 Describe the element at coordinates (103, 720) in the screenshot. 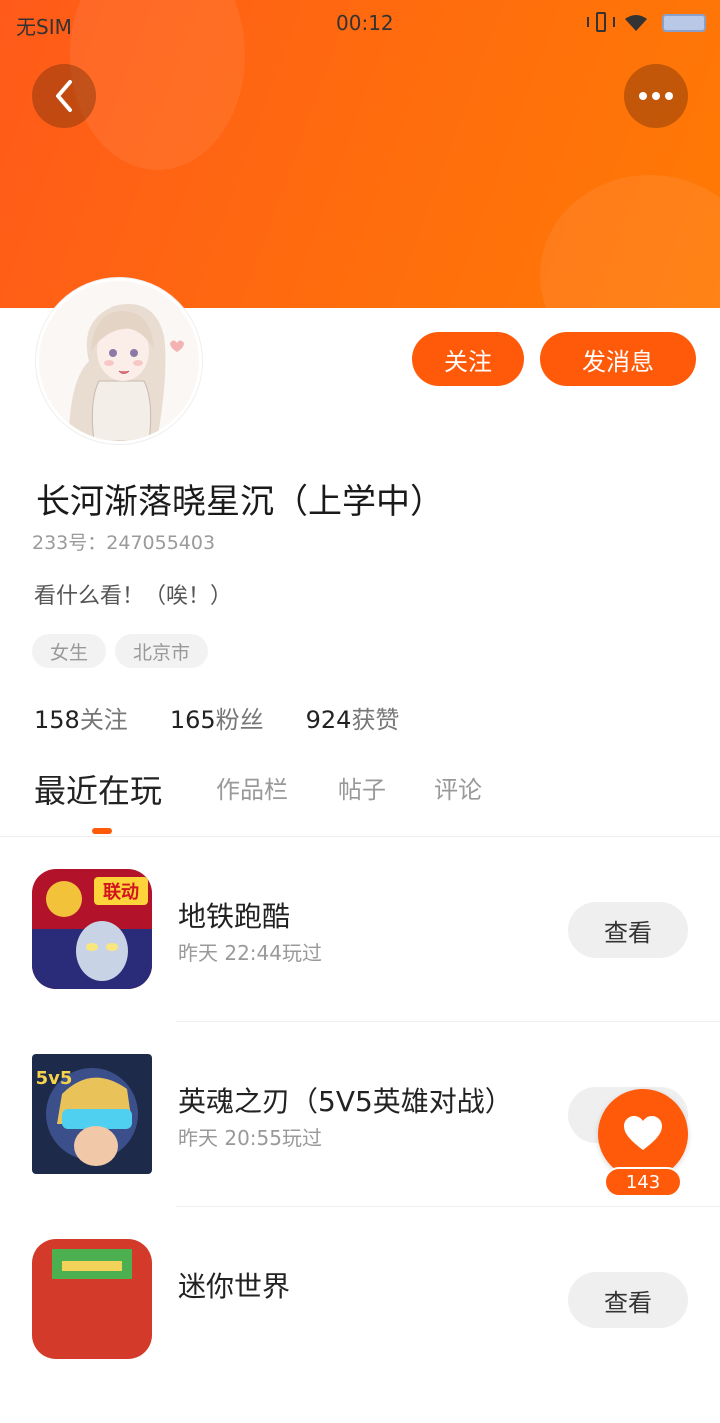

I see `following-label: 关注` at that location.